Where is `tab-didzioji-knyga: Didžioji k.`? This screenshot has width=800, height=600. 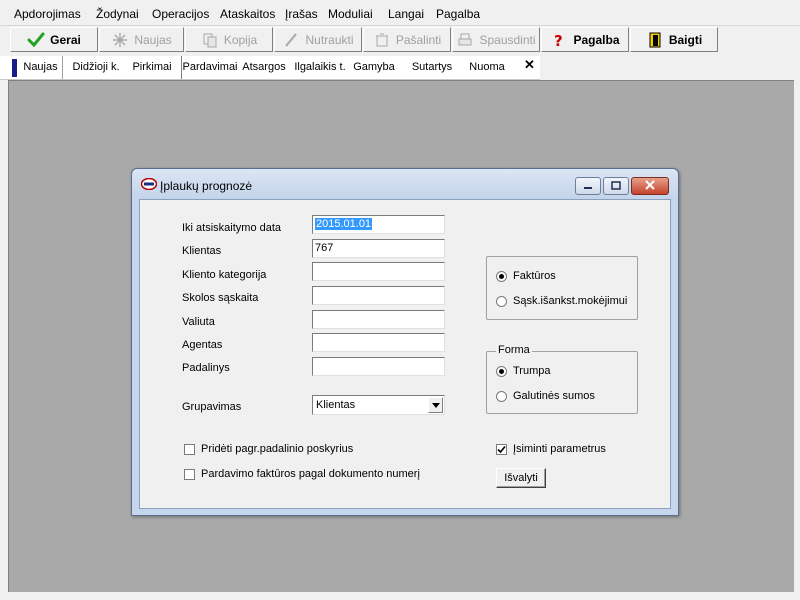
tab-didzioji-knyga: Didžioji k. is located at coordinates (96, 67).